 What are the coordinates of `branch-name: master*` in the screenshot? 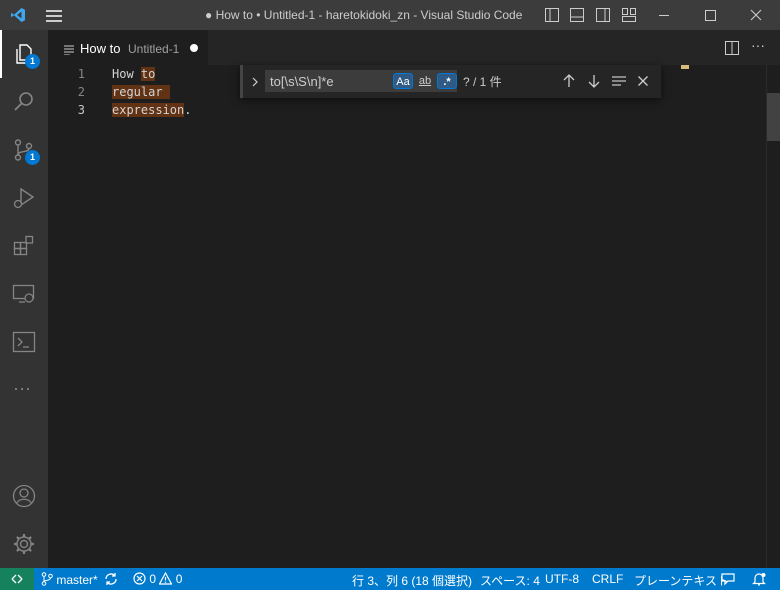 It's located at (77, 580).